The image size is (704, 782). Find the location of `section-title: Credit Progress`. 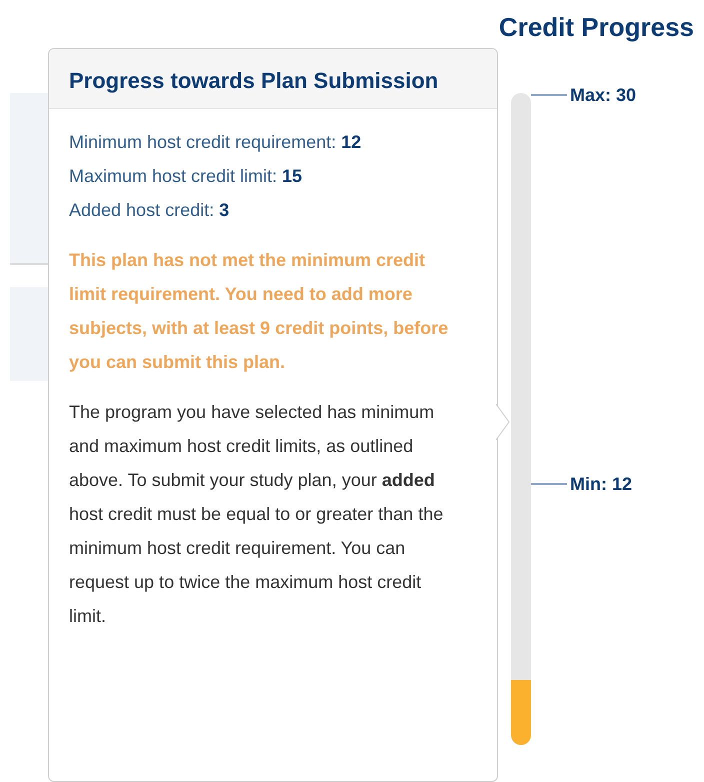

section-title: Credit Progress is located at coordinates (596, 27).